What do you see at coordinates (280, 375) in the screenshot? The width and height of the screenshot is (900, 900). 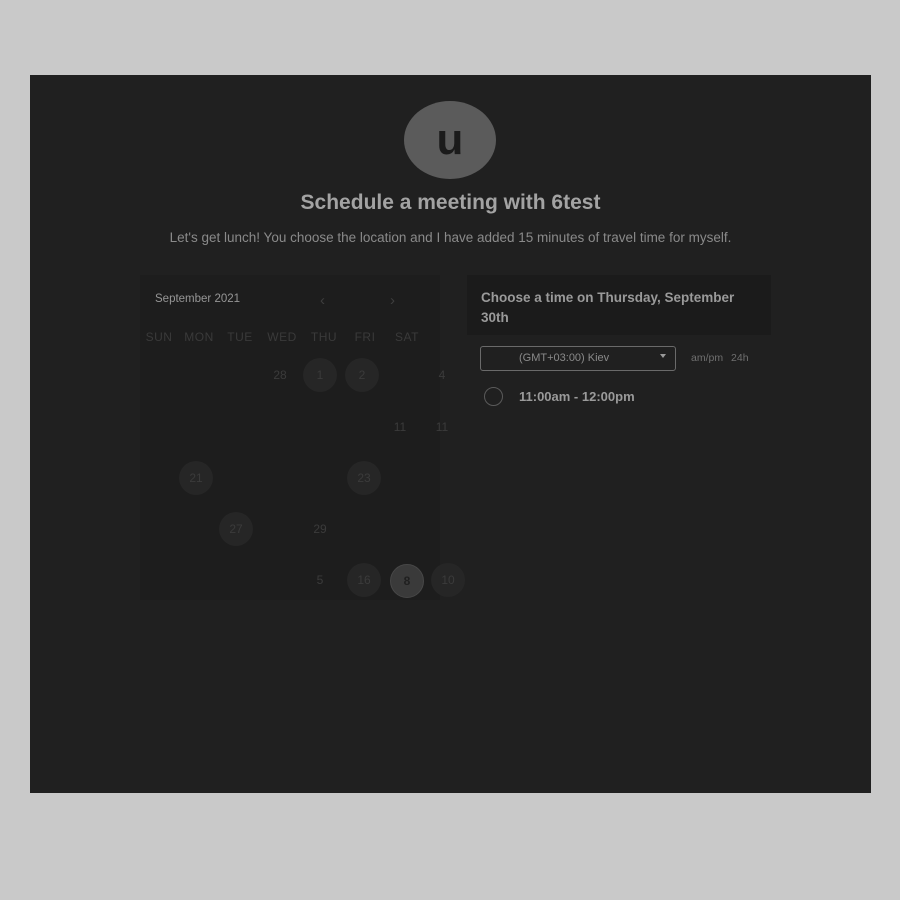 I see `calendar-day: 28` at bounding box center [280, 375].